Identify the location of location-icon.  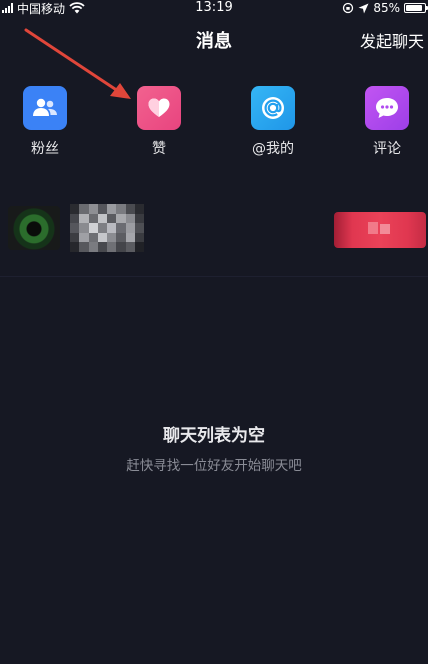
(363, 8).